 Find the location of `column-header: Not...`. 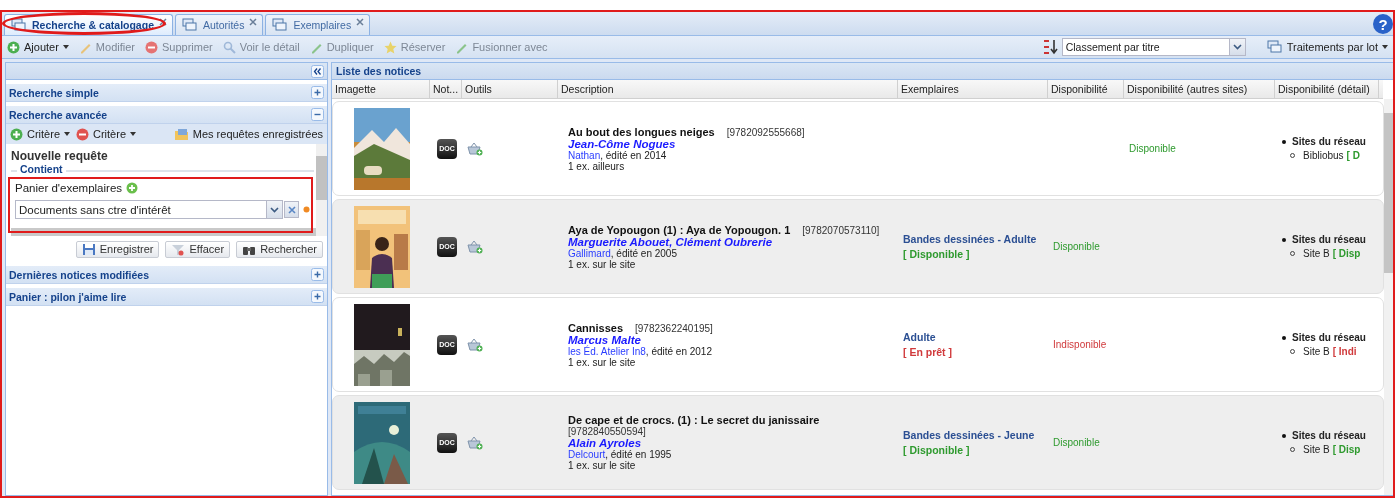

column-header: Not... is located at coordinates (446, 89).